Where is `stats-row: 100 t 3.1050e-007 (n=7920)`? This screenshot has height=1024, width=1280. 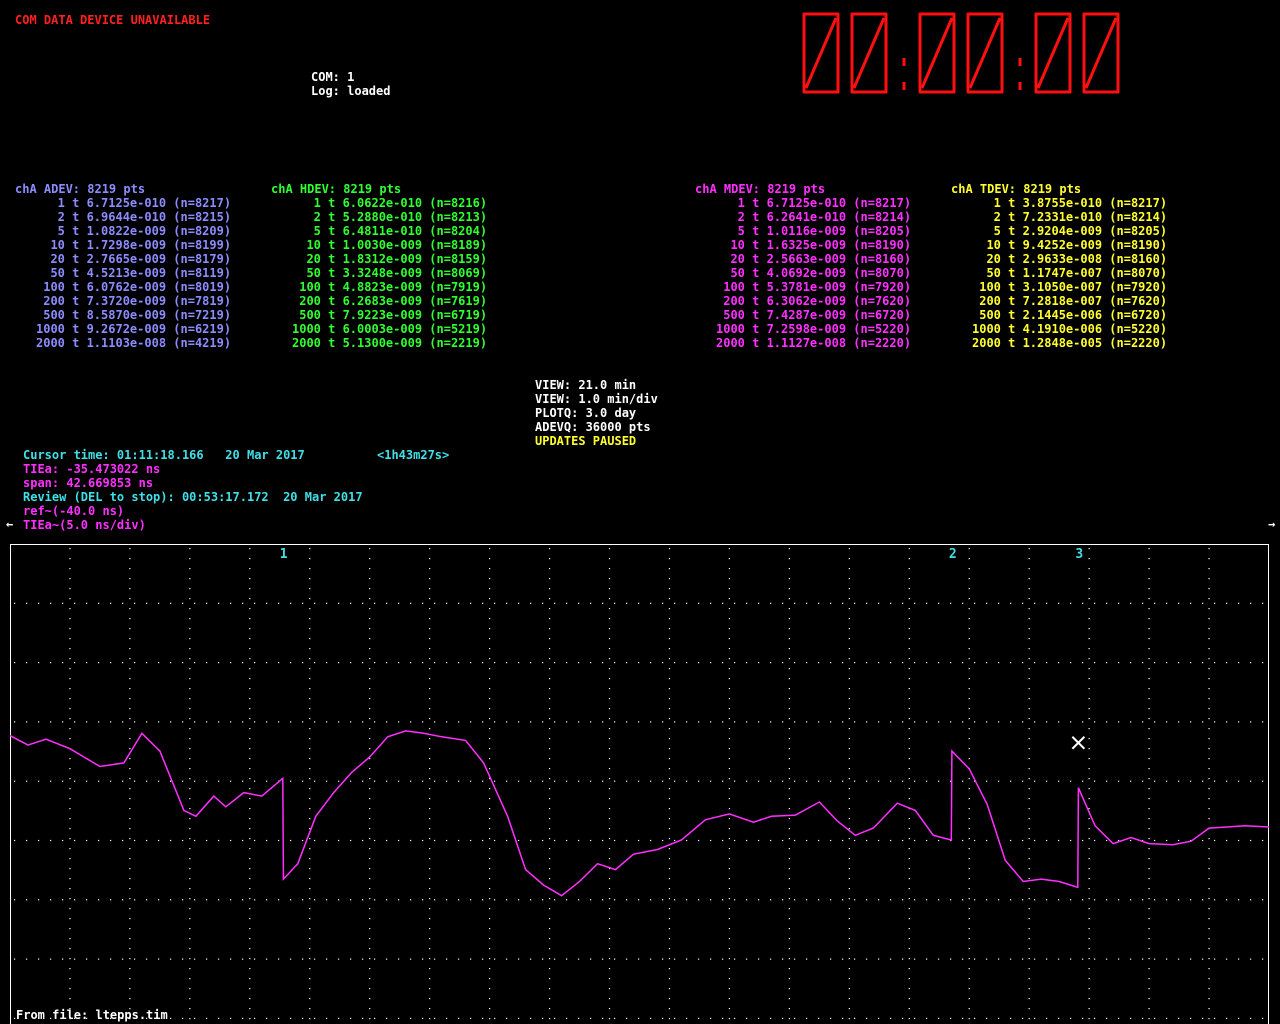
stats-row: 100 t 3.1050e-007 (n=7920) is located at coordinates (1070, 287).